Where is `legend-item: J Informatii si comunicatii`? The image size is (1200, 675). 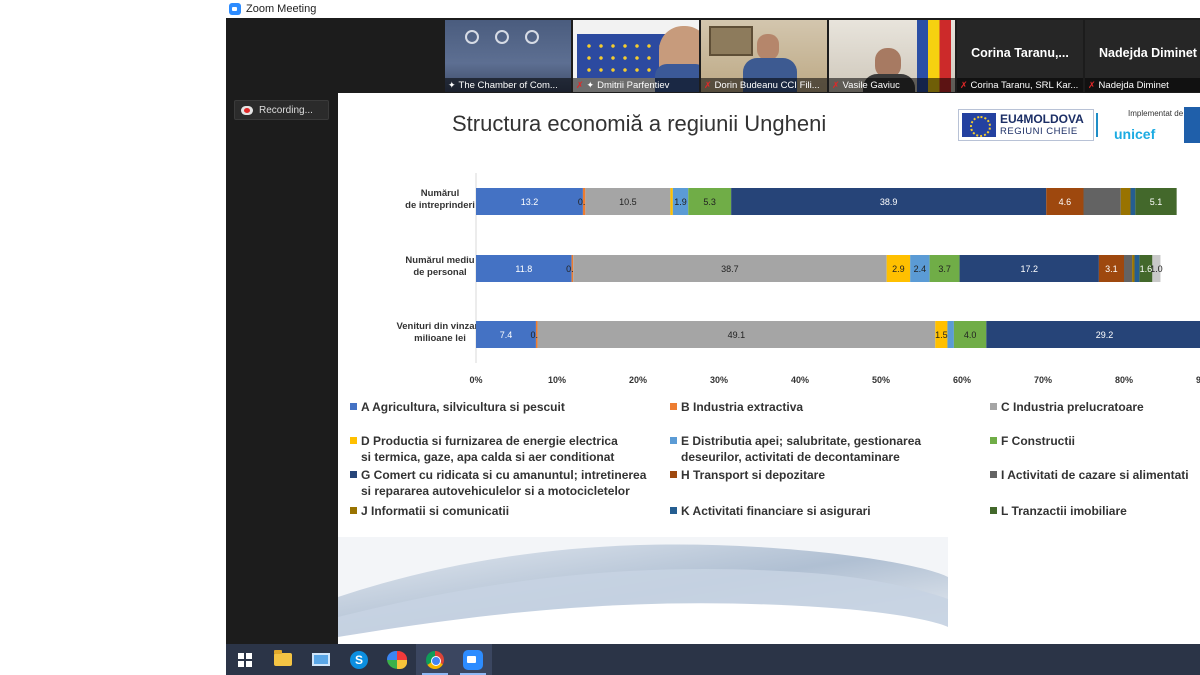 legend-item: J Informatii si comunicatii is located at coordinates (429, 511).